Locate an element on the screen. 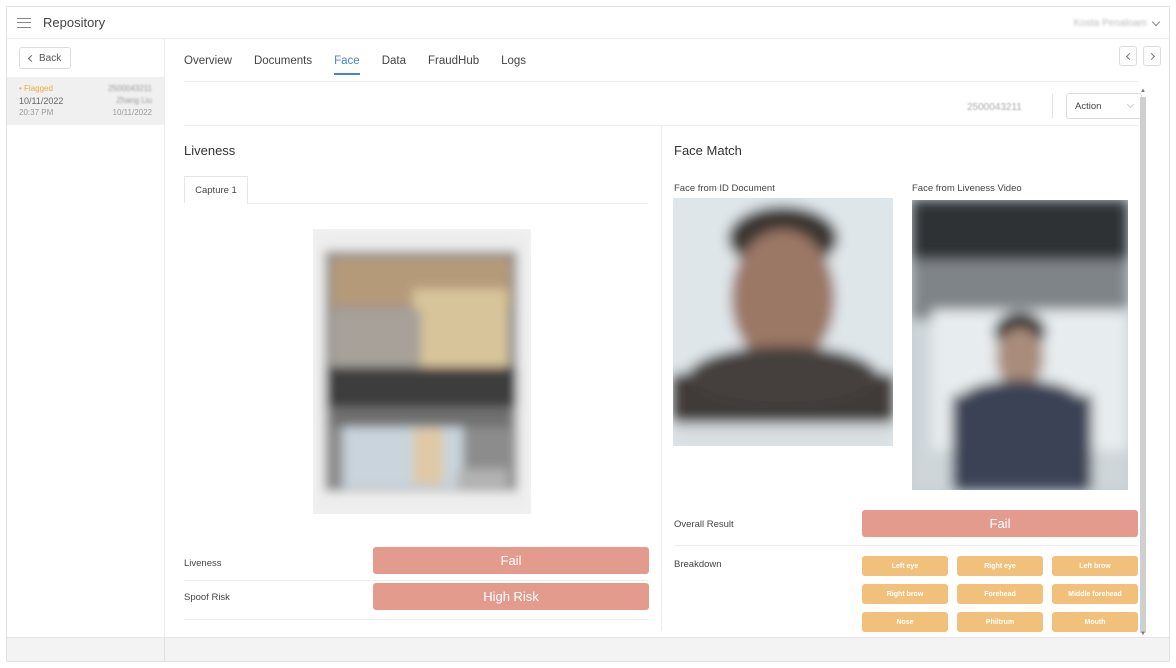 This screenshot has height=668, width=1176. top-bar: Repository Kosta Penaloam is located at coordinates (588, 23).